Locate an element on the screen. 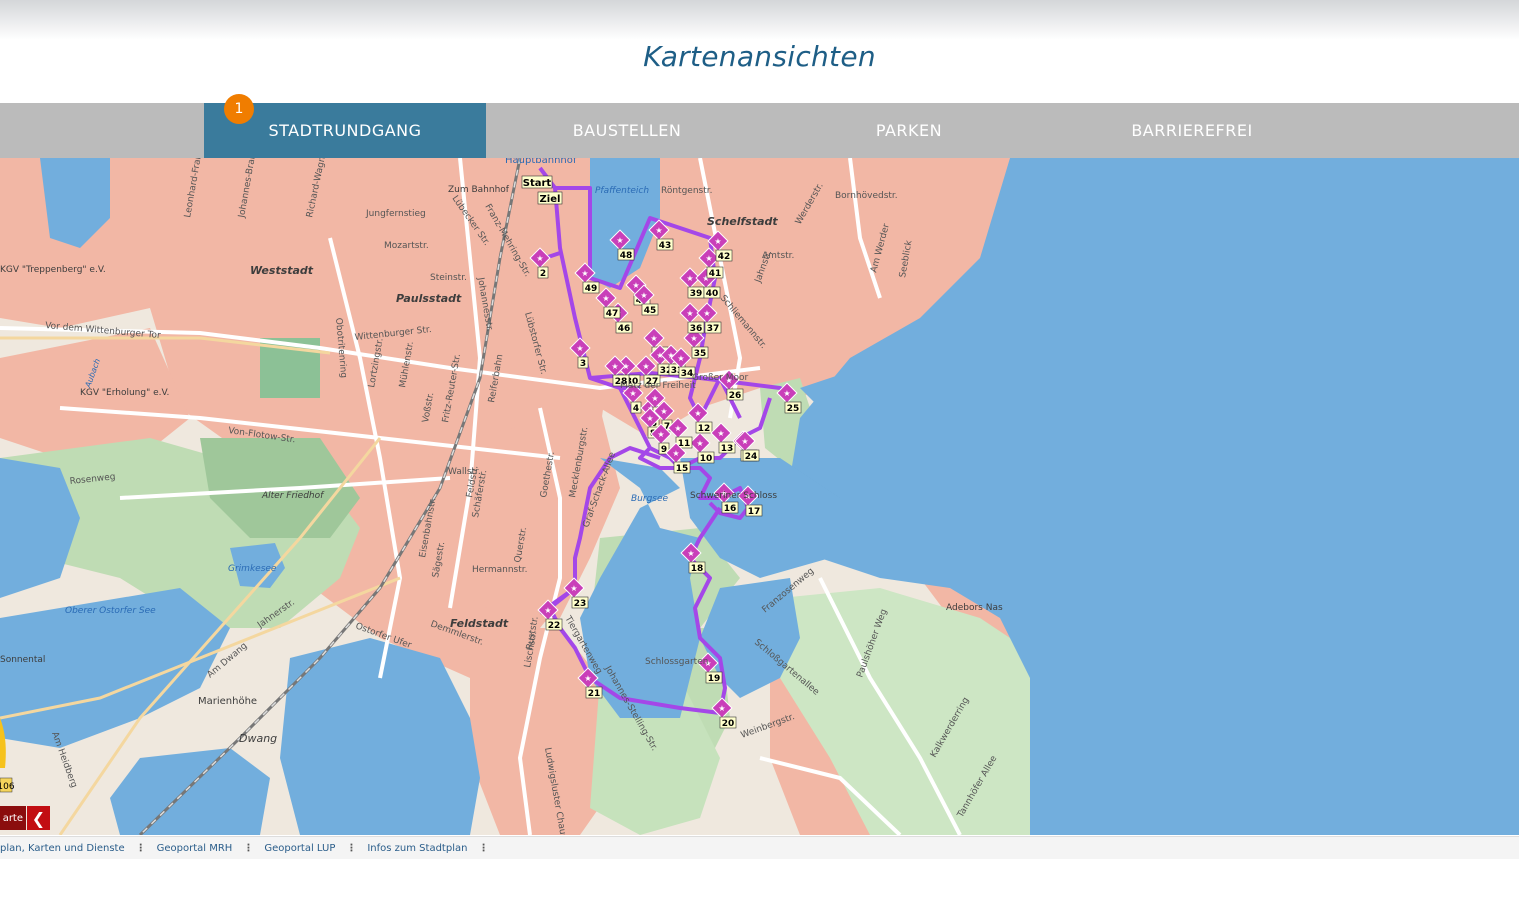  top-bar is located at coordinates (759, 20).